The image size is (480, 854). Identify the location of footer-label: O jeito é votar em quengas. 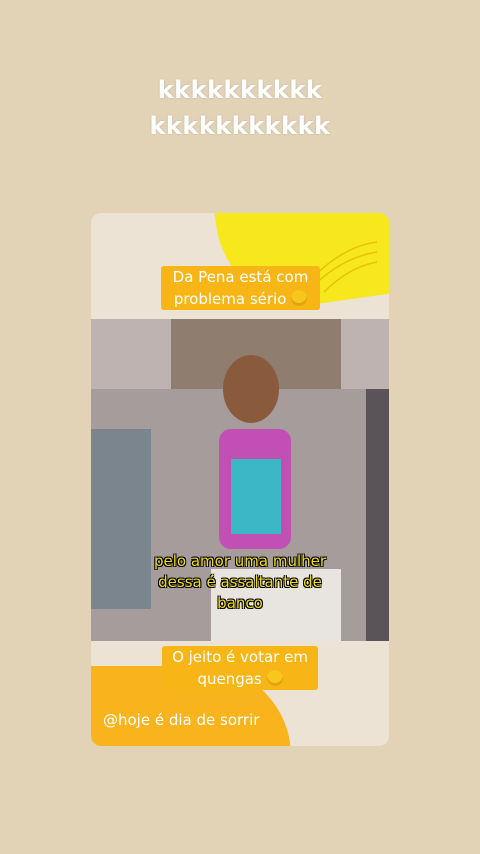
(240, 668).